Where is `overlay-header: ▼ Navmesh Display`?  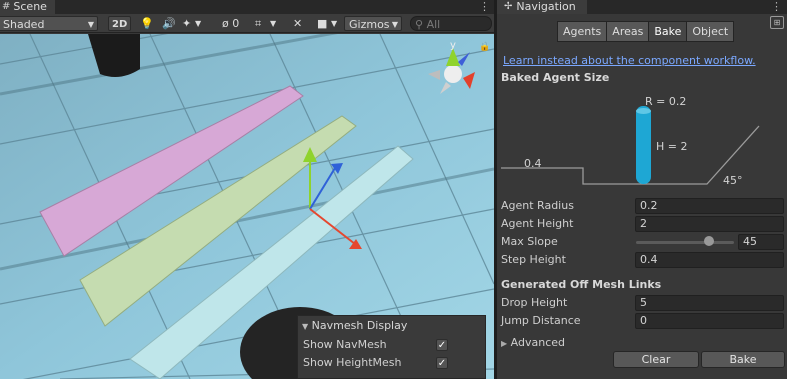
overlay-header: ▼ Navmesh Display is located at coordinates (391, 326).